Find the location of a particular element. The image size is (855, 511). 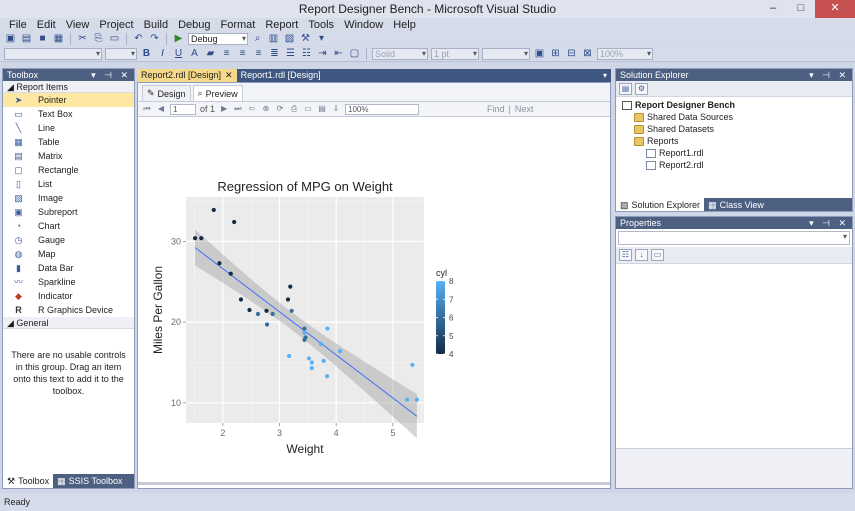

find-link: Find is located at coordinates (496, 109).